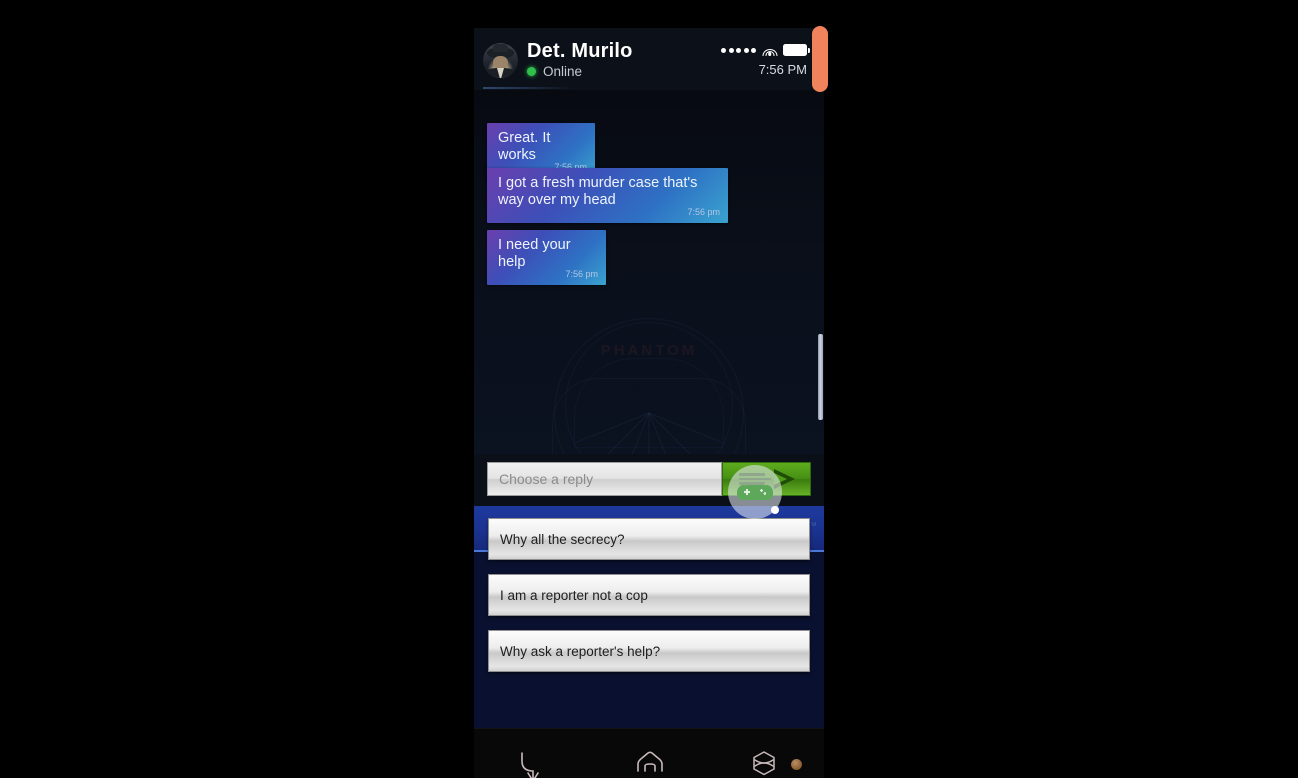 Image resolution: width=1298 pixels, height=778 pixels. What do you see at coordinates (738, 50) in the screenshot?
I see `signal-dots-icon` at bounding box center [738, 50].